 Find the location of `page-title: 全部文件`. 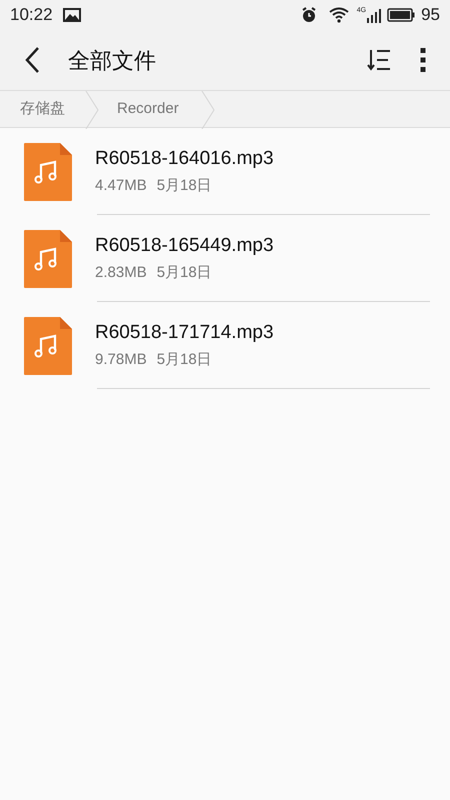

page-title: 全部文件 is located at coordinates (112, 60).